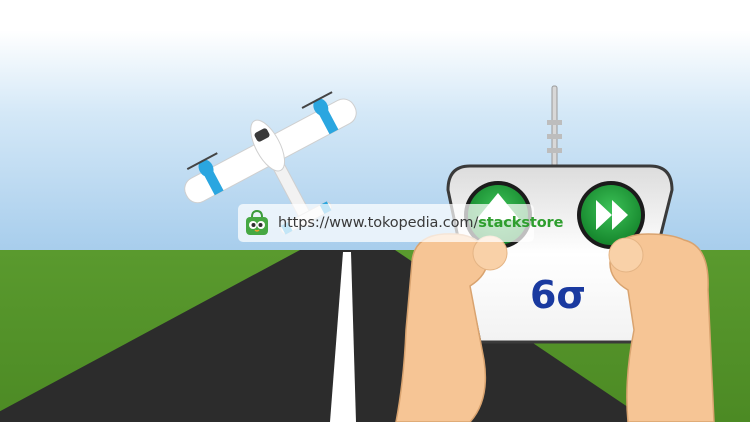 Image resolution: width=750 pixels, height=422 pixels. What do you see at coordinates (558, 295) in the screenshot?
I see `remote-brand-label: 6σ` at bounding box center [558, 295].